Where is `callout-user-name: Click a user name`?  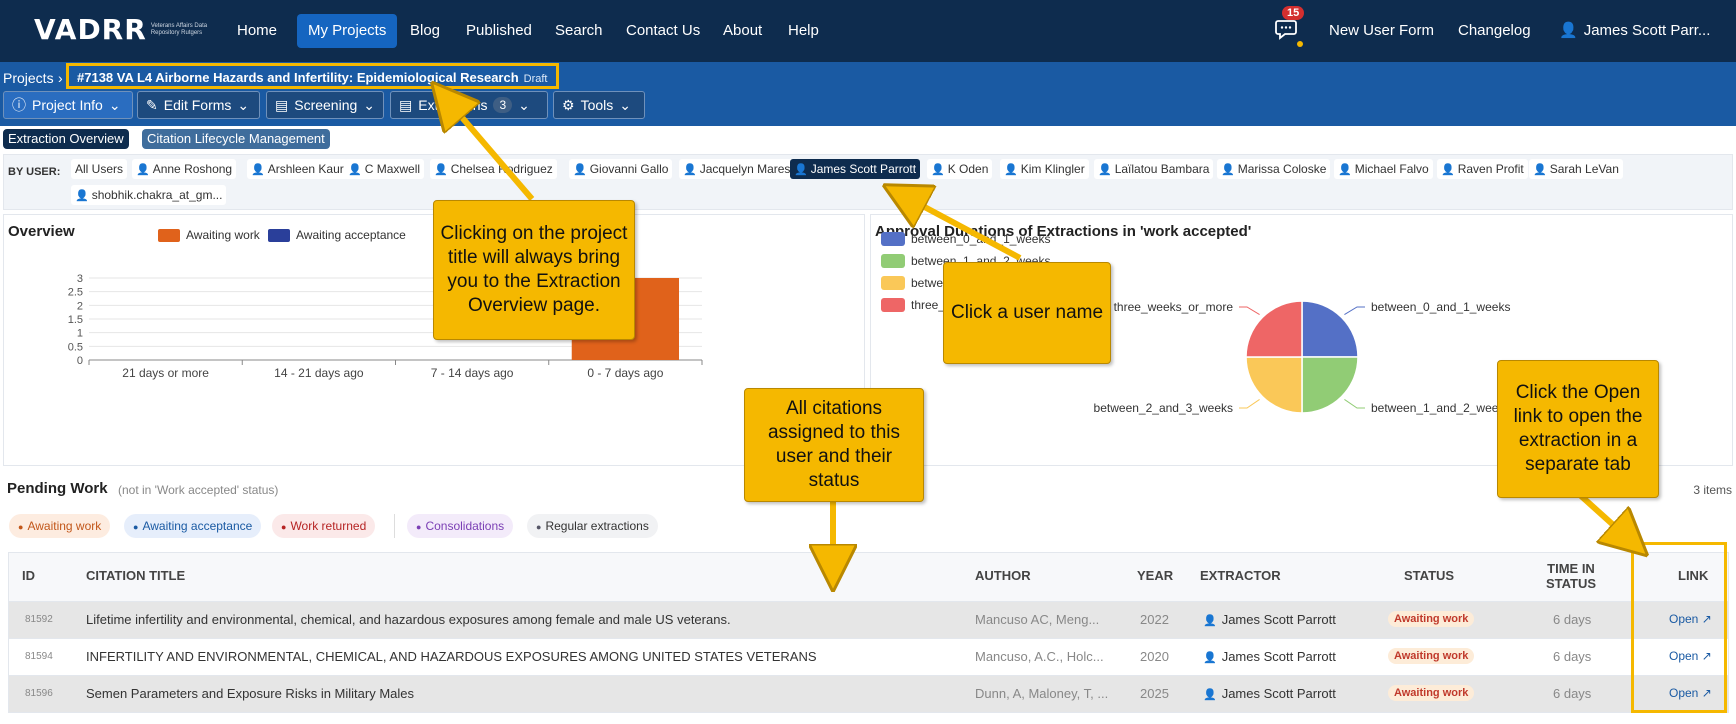 callout-user-name: Click a user name is located at coordinates (1027, 313).